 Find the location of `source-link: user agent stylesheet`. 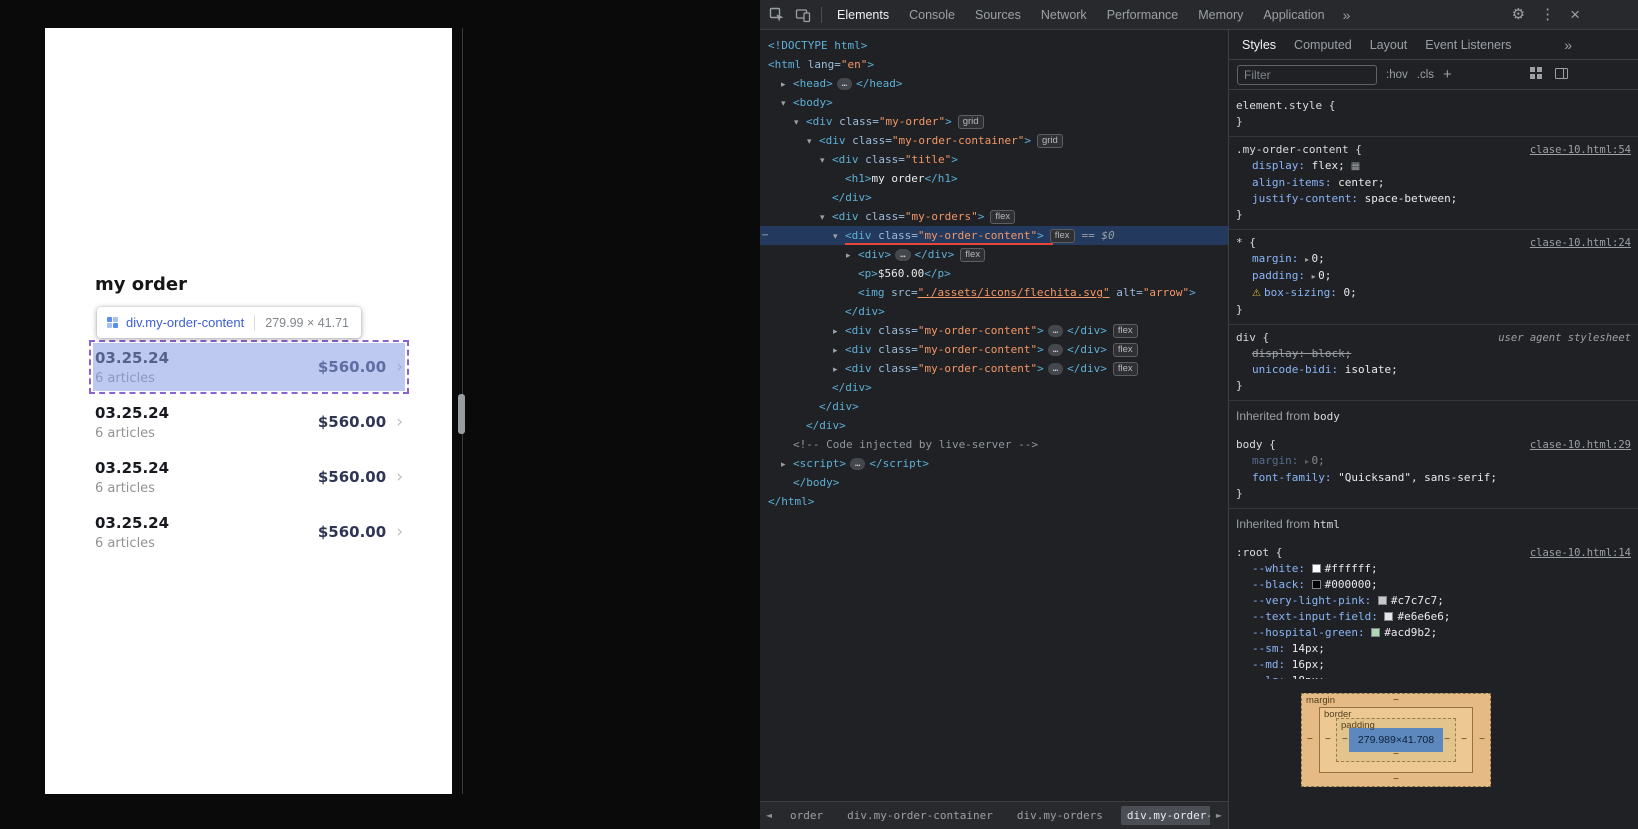

source-link: user agent stylesheet is located at coordinates (1559, 338).